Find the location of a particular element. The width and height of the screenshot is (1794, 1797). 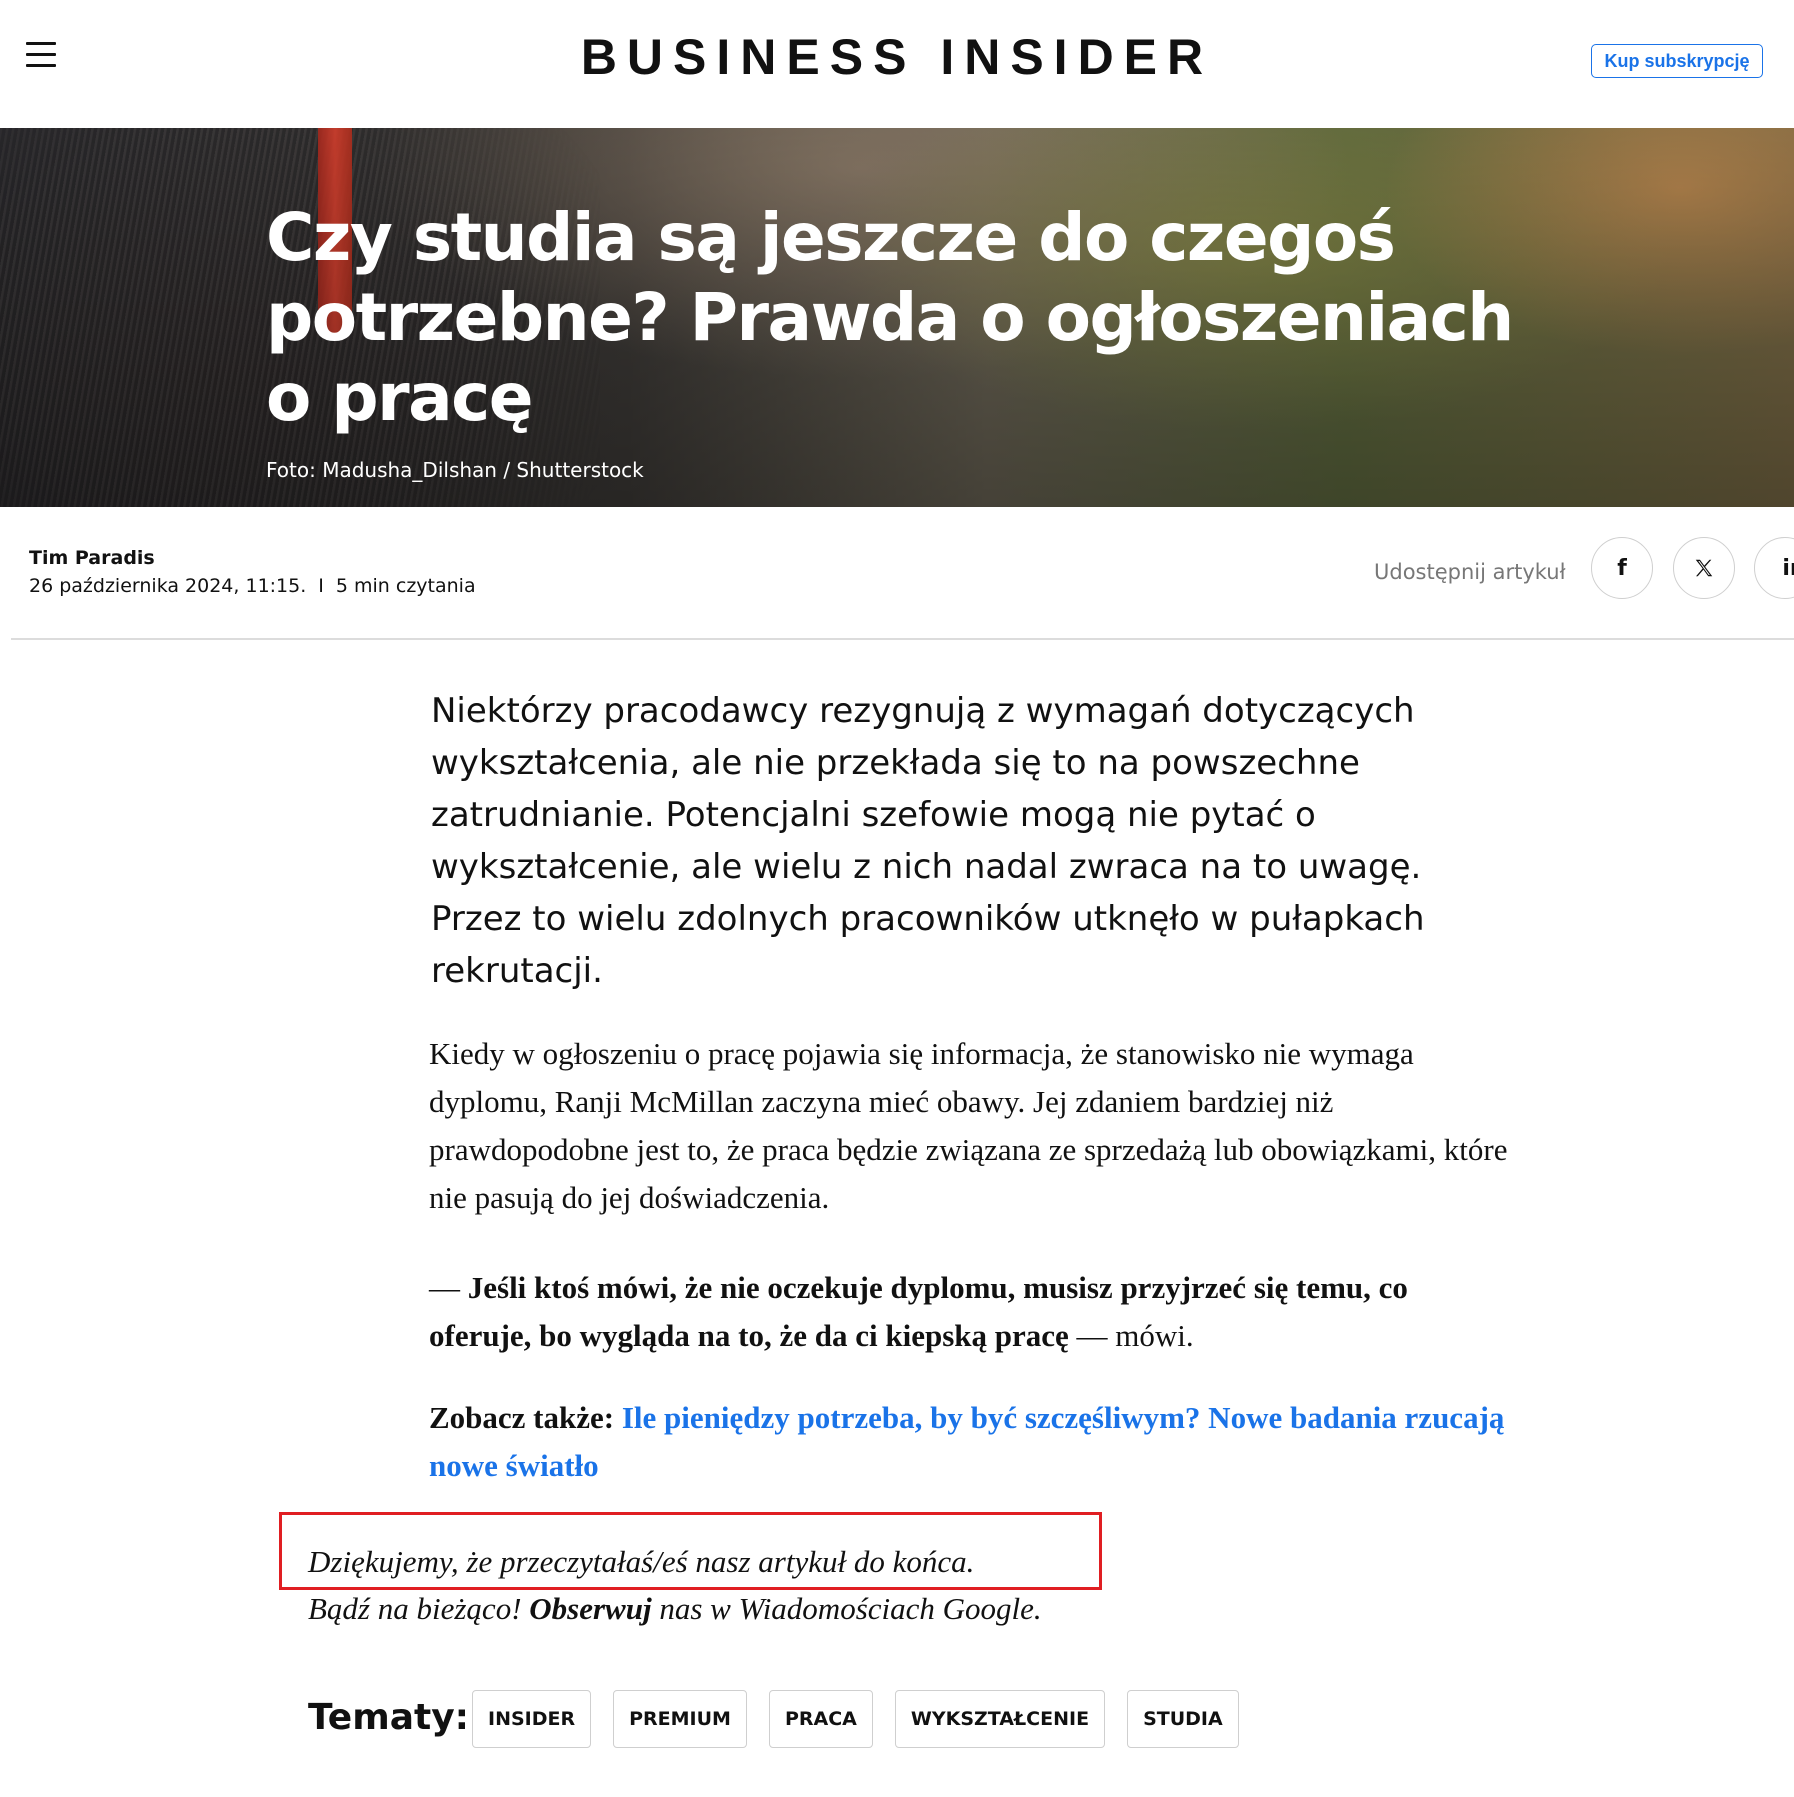

top-navigation-bar: BUSINESS INSIDER Kup subskrypcję is located at coordinates (897, 64).